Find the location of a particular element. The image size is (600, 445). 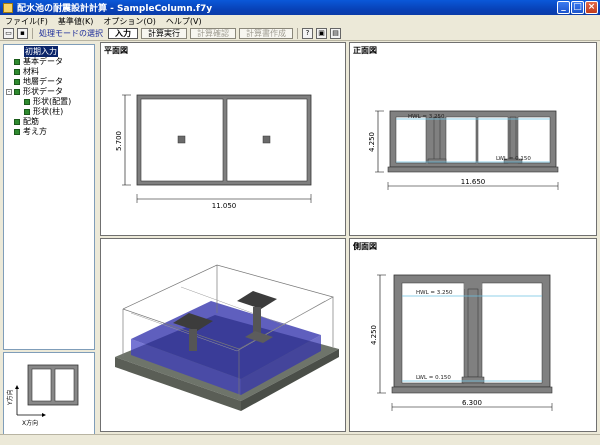

front-hwl-label: HWL = 3.250 is located at coordinates (426, 117).